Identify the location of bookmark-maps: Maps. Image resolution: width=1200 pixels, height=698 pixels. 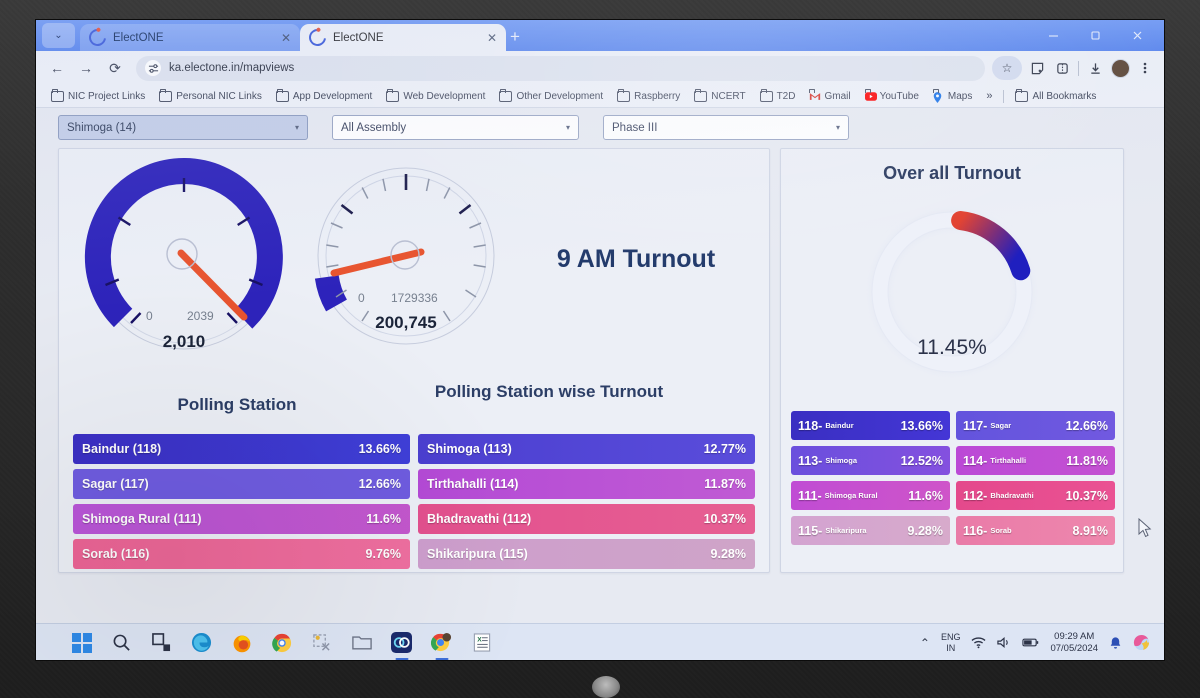
(952, 95).